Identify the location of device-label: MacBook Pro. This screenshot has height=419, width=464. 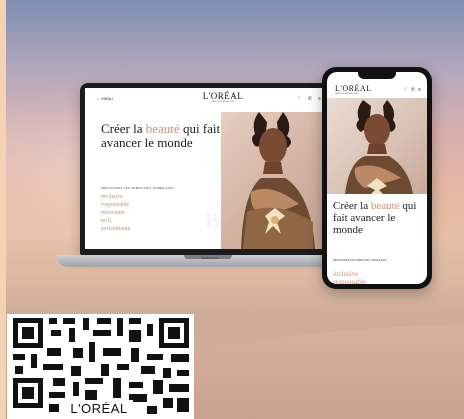
(209, 258).